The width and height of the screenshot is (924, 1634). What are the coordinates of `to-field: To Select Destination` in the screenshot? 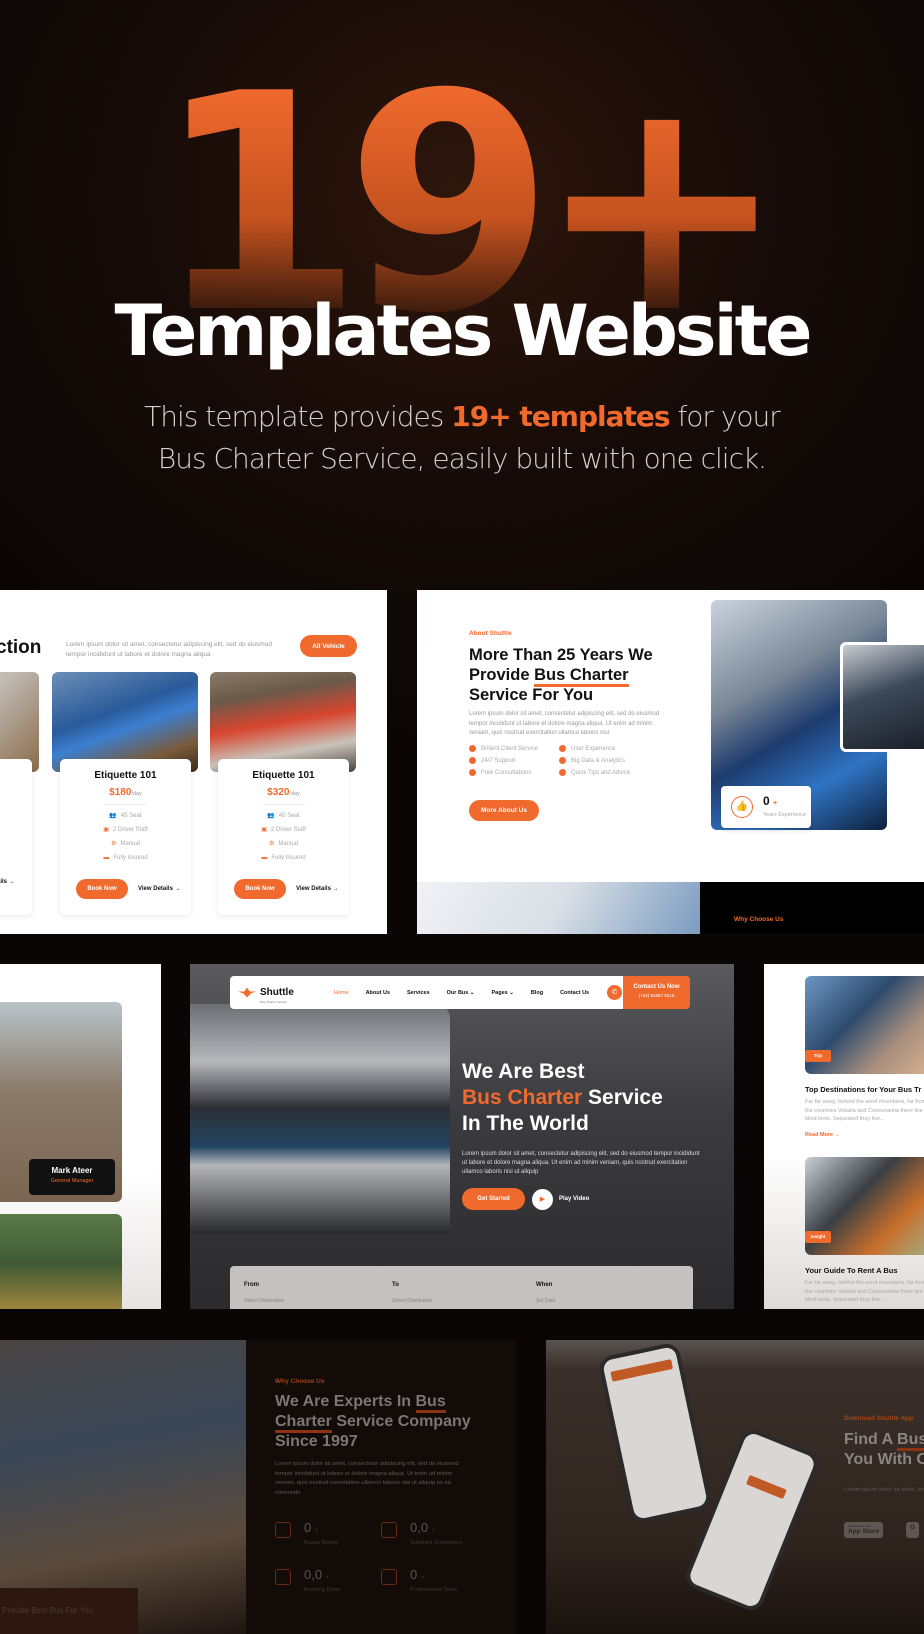 It's located at (412, 1293).